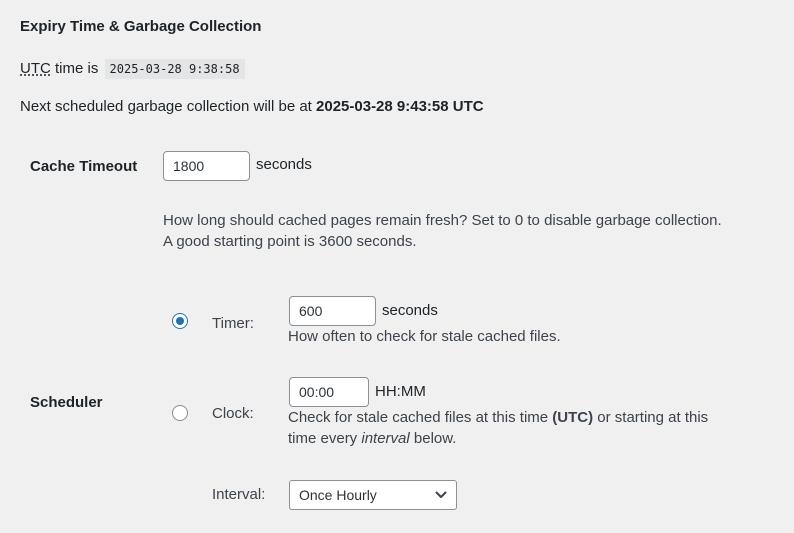 Image resolution: width=794 pixels, height=533 pixels. Describe the element at coordinates (239, 494) in the screenshot. I see `interval-label: Interval:` at that location.